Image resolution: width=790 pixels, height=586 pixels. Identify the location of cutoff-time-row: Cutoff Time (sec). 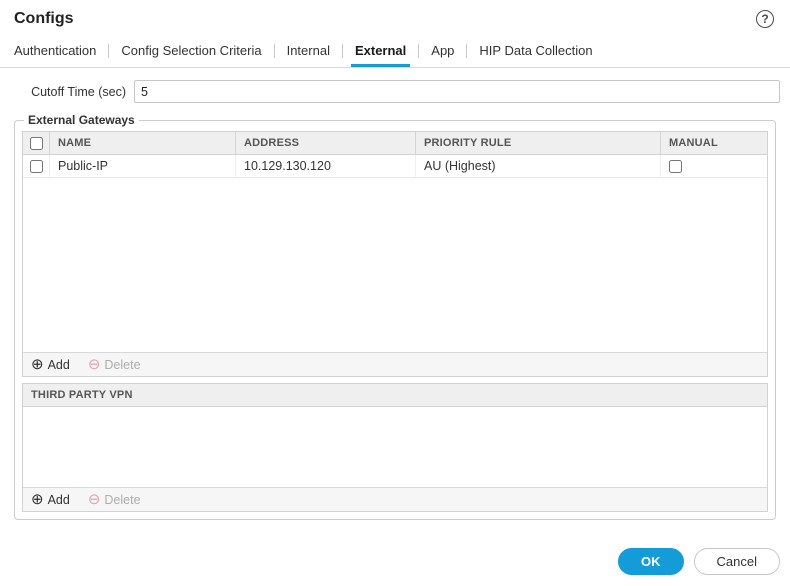
(397, 91).